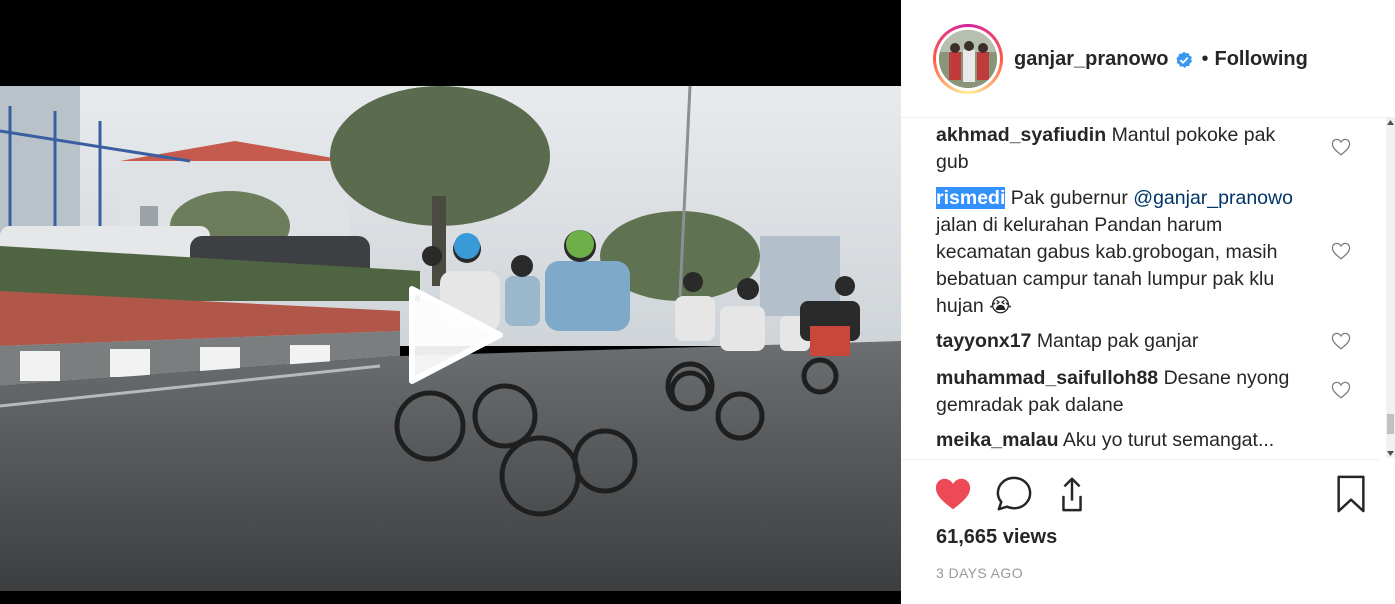 This screenshot has width=1395, height=604. I want to click on avatar, so click(968, 59).